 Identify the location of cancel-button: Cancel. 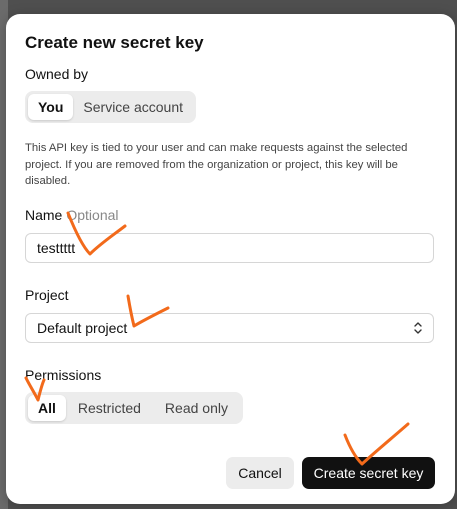
(260, 473).